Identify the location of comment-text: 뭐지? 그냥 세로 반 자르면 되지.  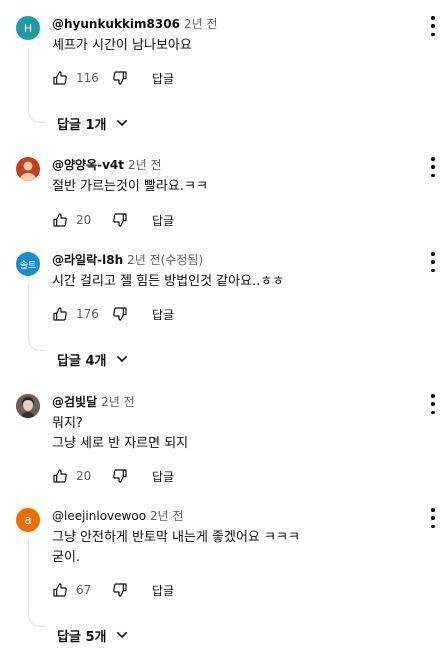
(120, 434).